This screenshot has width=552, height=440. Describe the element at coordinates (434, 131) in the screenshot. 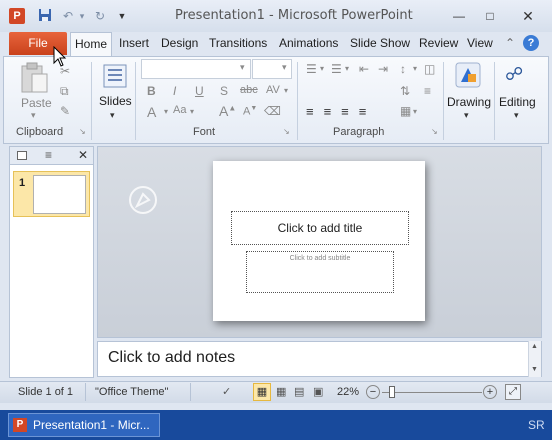

I see `paragraph-launcher-icon: ↘` at that location.